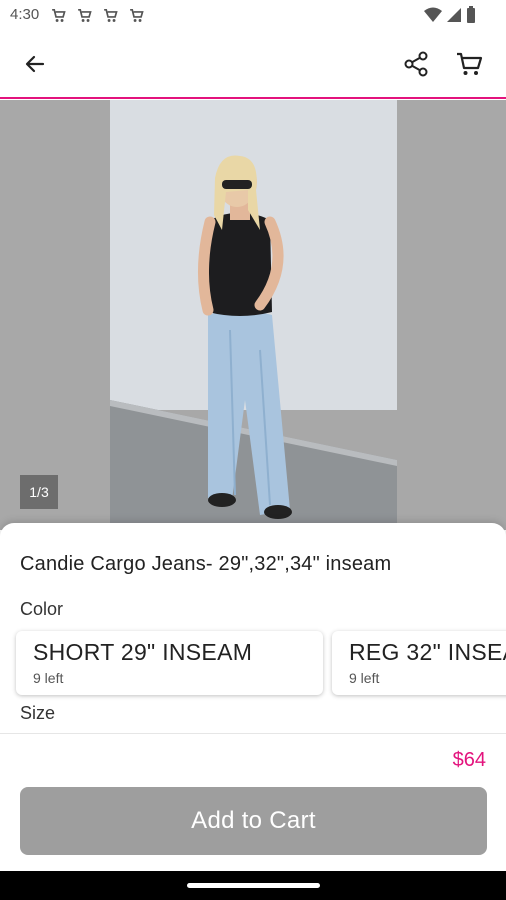 This screenshot has width=506, height=900. What do you see at coordinates (143, 652) in the screenshot?
I see `variant-name: SHORT 29" INSEAM` at bounding box center [143, 652].